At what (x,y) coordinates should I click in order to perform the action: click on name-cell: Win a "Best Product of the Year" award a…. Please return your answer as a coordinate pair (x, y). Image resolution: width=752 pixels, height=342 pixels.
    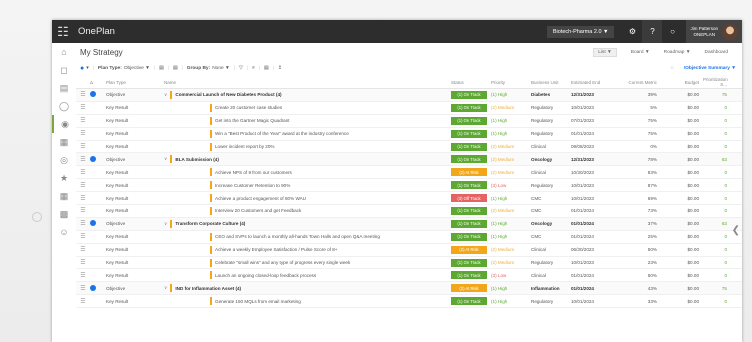
    Looking at the image, I should click on (307, 133).